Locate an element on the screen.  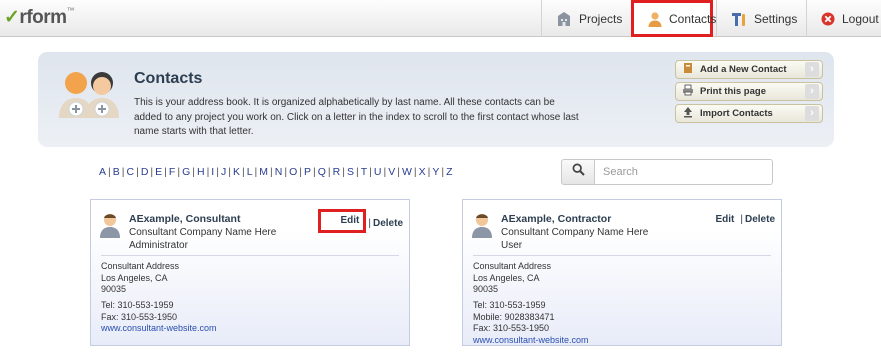
contact-name: AExample, Contractor is located at coordinates (556, 219).